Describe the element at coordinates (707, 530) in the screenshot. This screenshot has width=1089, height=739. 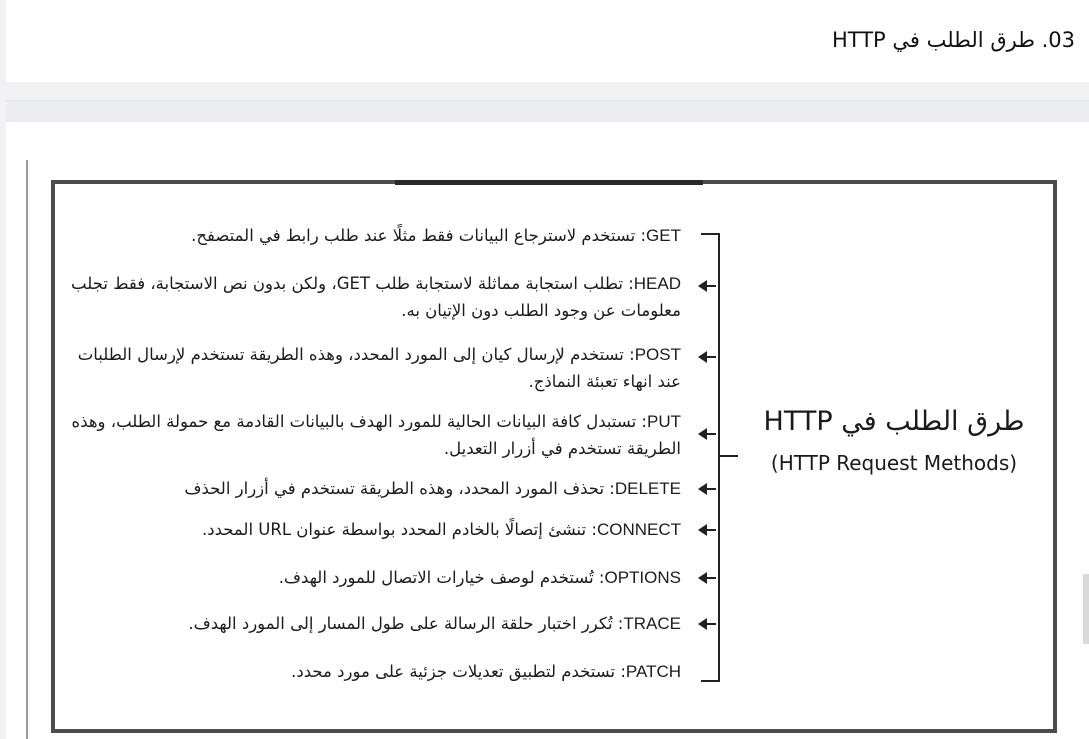
I see `arrow-connect` at that location.